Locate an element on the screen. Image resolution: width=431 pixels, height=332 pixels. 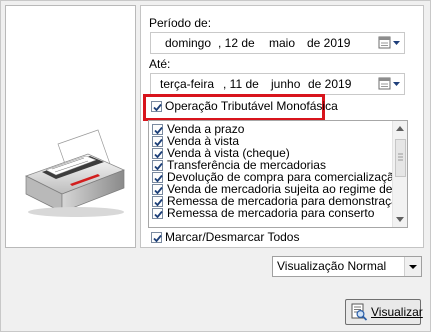
grip-icon is located at coordinates (400, 157).